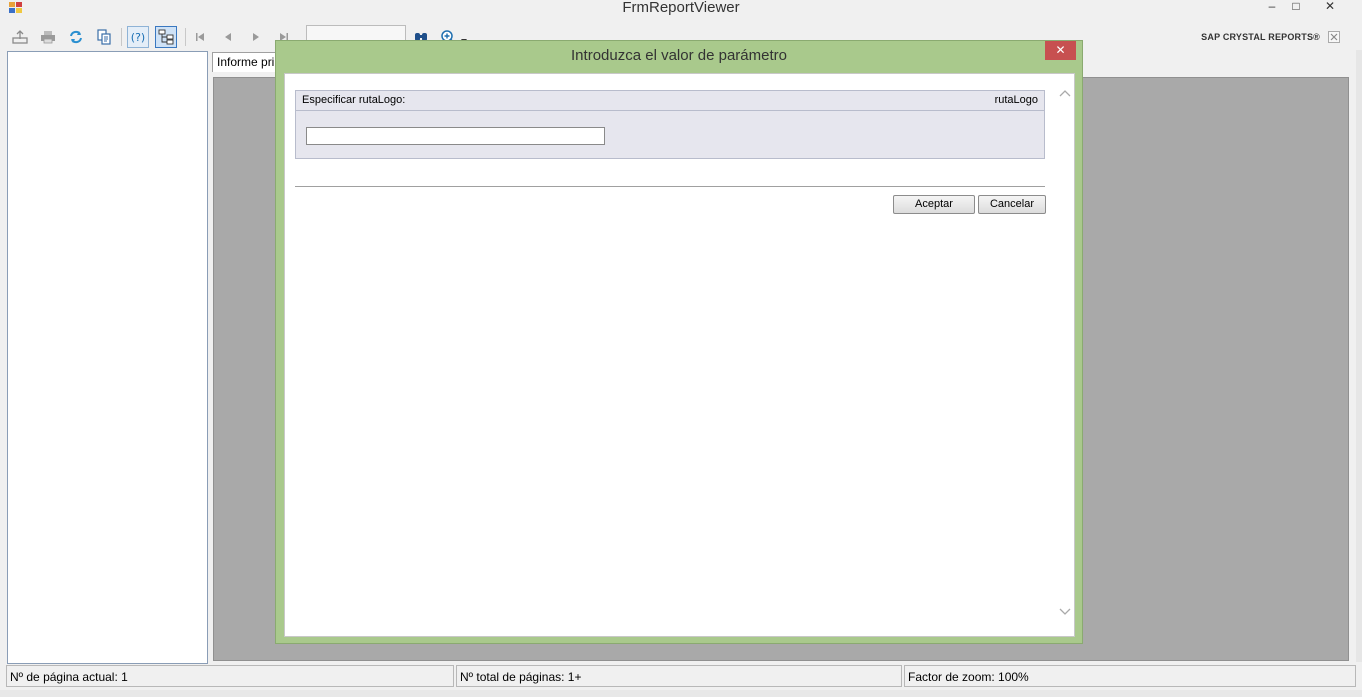 The height and width of the screenshot is (697, 1362). I want to click on parameter-value-input, so click(455, 136).